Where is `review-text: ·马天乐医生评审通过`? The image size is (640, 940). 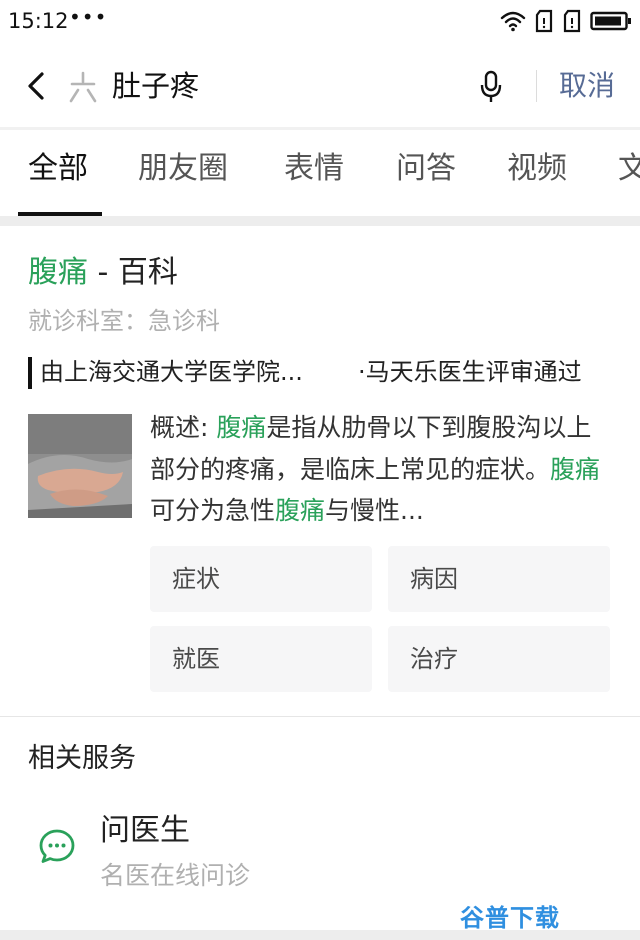
review-text: ·马天乐医生评审通过 is located at coordinates (470, 372).